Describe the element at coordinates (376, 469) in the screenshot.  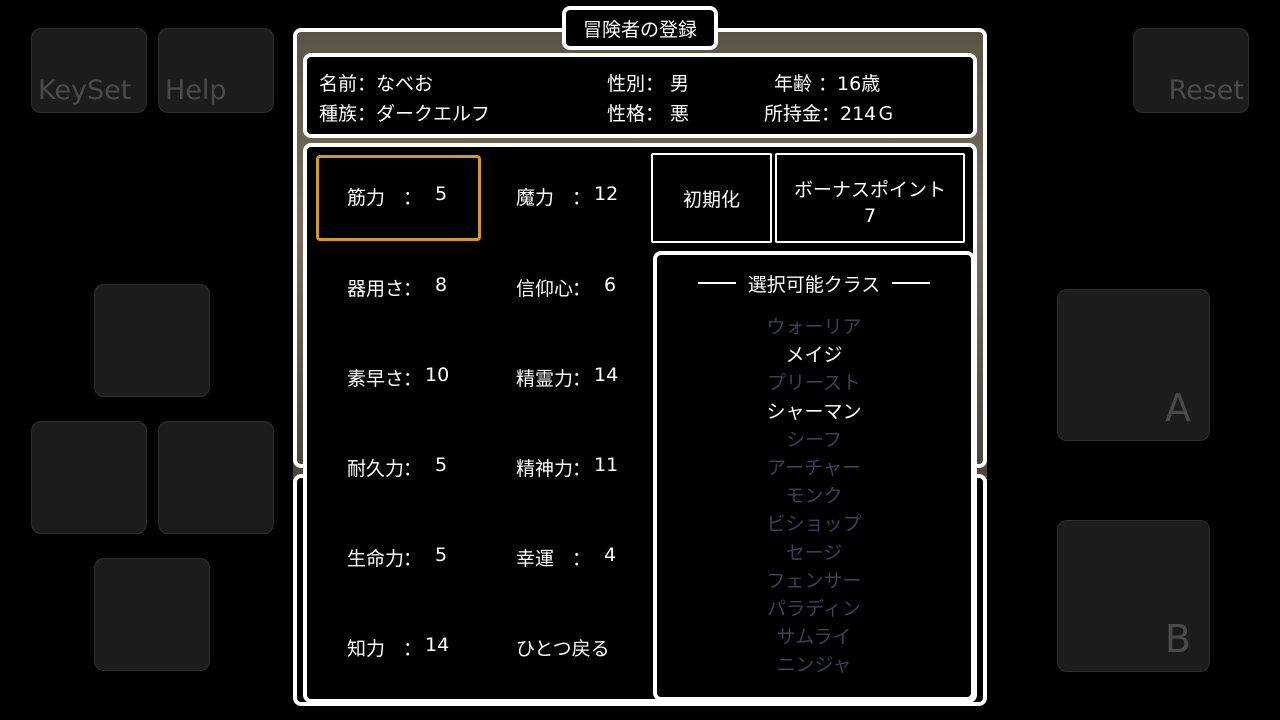
I see `stat-label: 耐久力` at that location.